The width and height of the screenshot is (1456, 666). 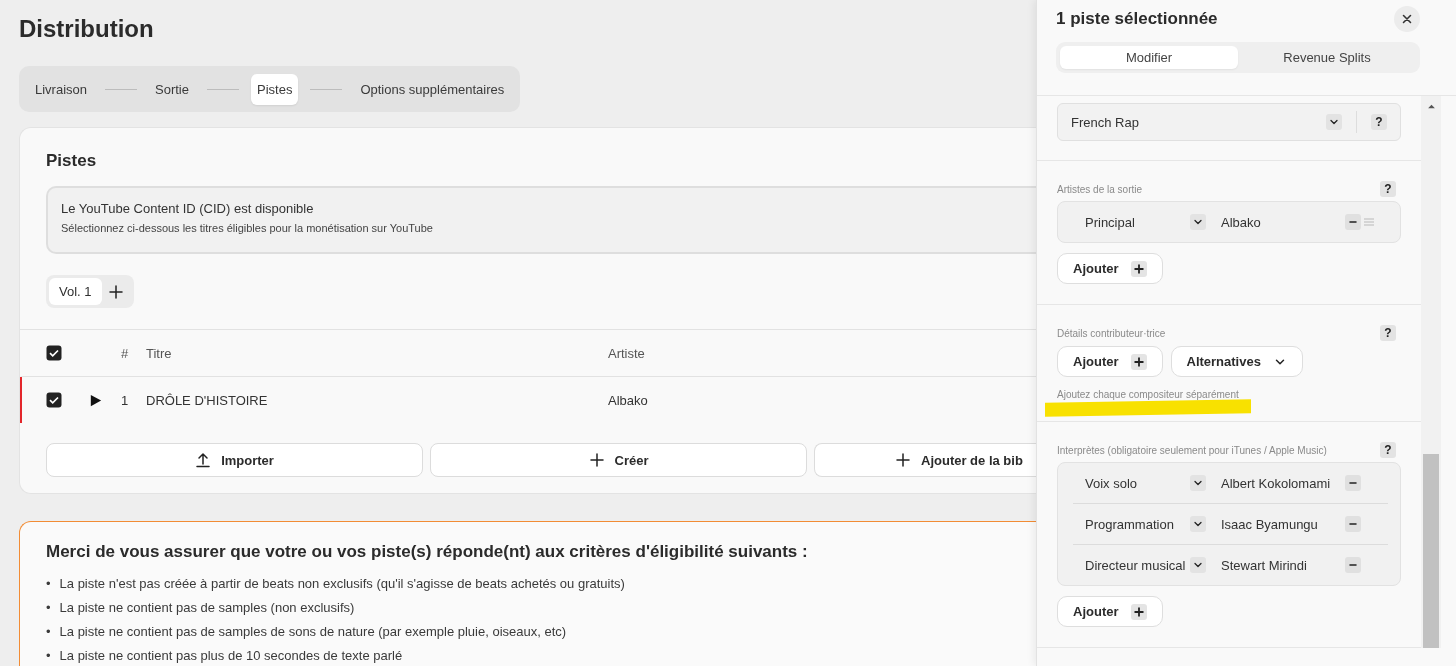 What do you see at coordinates (1192, 450) in the screenshot?
I see `section-label: Interprètes (obligatoire seulement pour iTunes / Apple Music)` at bounding box center [1192, 450].